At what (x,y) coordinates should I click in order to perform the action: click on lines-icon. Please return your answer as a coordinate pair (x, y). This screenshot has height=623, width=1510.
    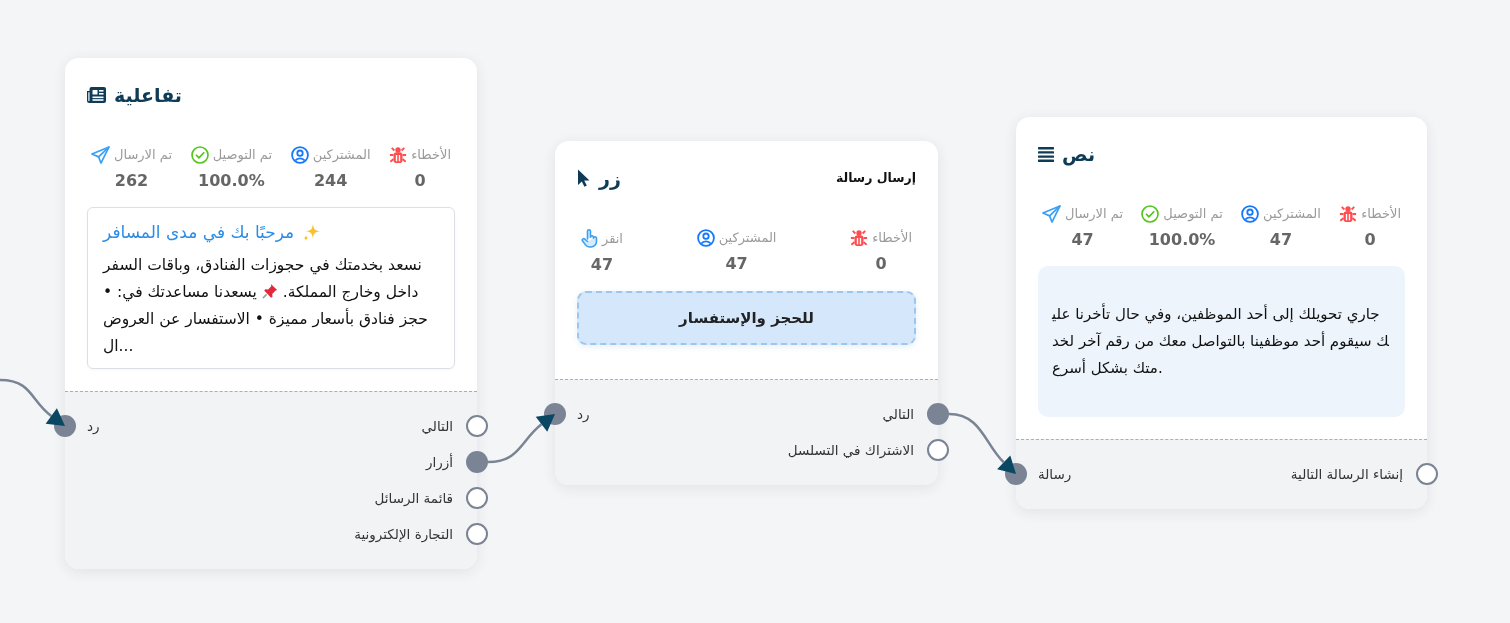
    Looking at the image, I should click on (1046, 154).